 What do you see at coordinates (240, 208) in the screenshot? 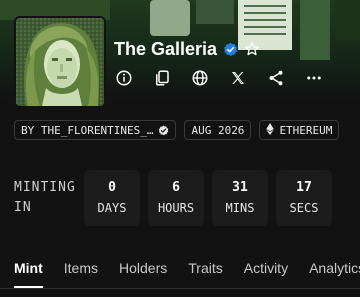
I see `countdown-unit: MINS` at bounding box center [240, 208].